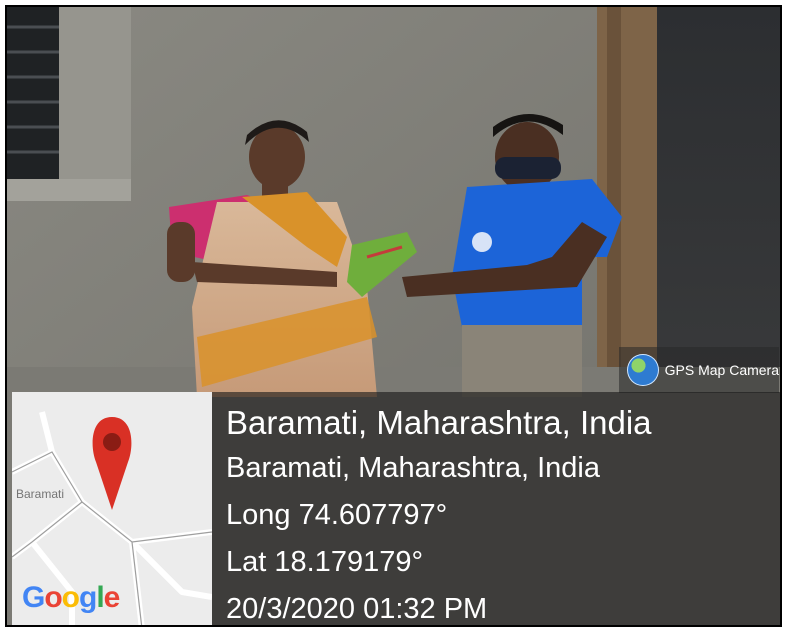  Describe the element at coordinates (413, 468) in the screenshot. I see `address-detail: Baramati, Maharashtra, India` at that location.